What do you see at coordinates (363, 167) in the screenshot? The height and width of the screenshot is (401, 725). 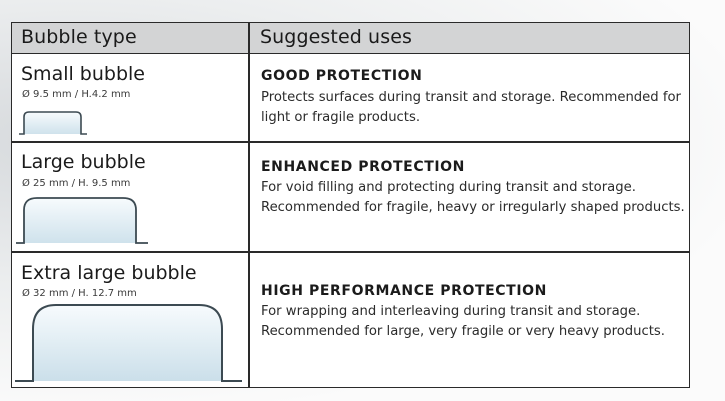 I see `protection-heading: ENHANCED PROTECTION` at bounding box center [363, 167].